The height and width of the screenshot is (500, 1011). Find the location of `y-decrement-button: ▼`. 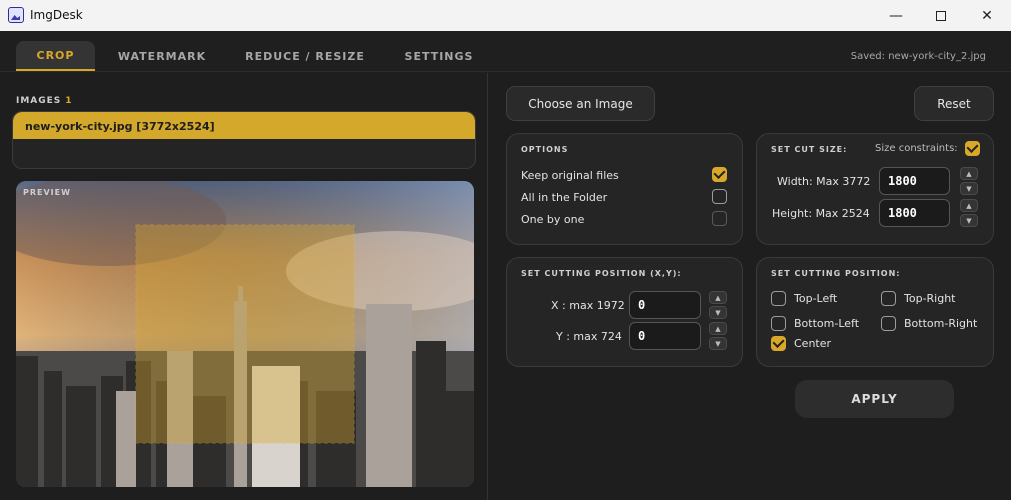

y-decrement-button: ▼ is located at coordinates (718, 343).